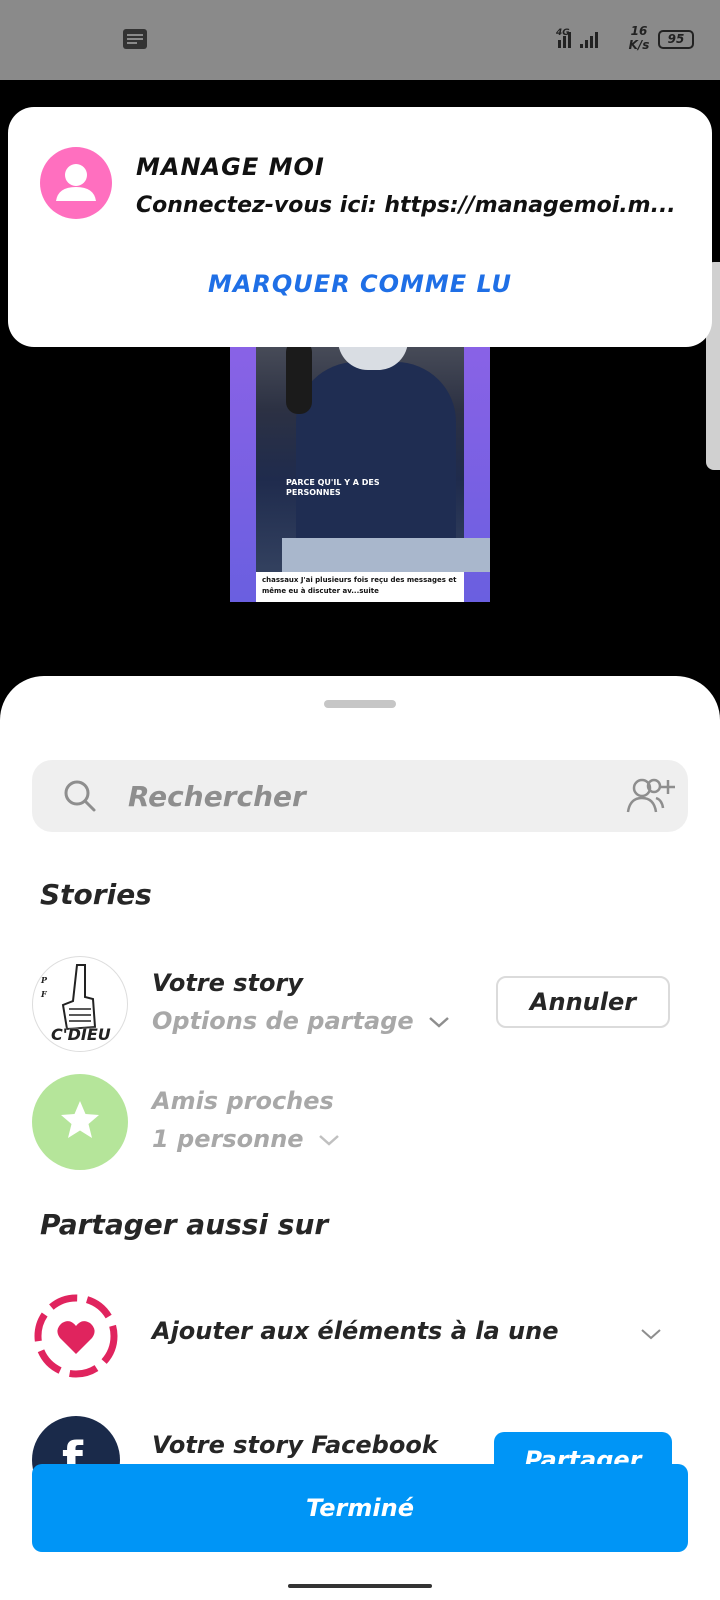 The height and width of the screenshot is (1600, 720). What do you see at coordinates (563, 33) in the screenshot?
I see `svg-text: 4G` at bounding box center [563, 33].